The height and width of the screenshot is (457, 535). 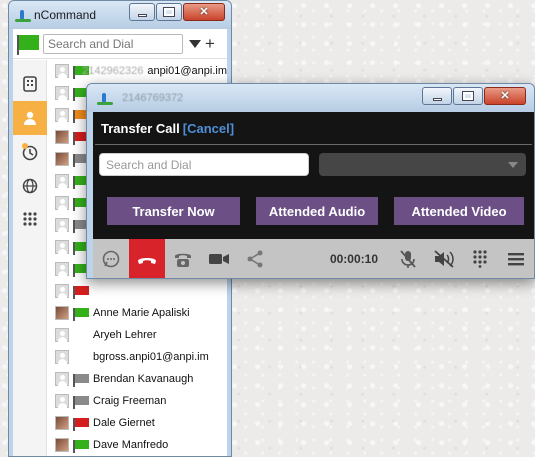 What do you see at coordinates (408, 258) in the screenshot?
I see `mute-button` at bounding box center [408, 258].